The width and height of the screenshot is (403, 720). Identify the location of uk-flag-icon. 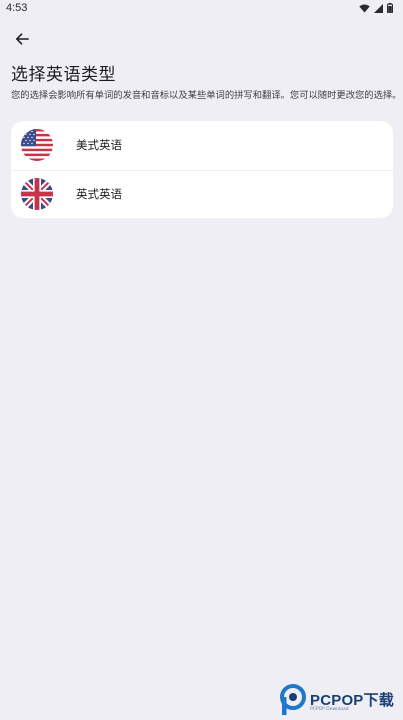
(37, 194).